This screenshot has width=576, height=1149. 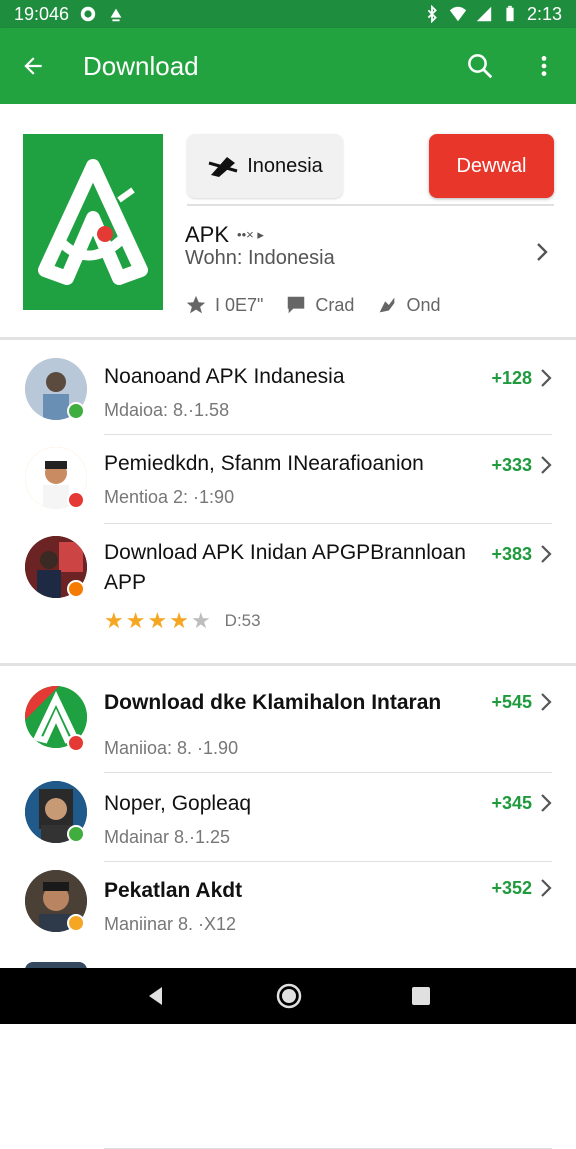 I want to click on region-chip: Inonesia, so click(x=265, y=166).